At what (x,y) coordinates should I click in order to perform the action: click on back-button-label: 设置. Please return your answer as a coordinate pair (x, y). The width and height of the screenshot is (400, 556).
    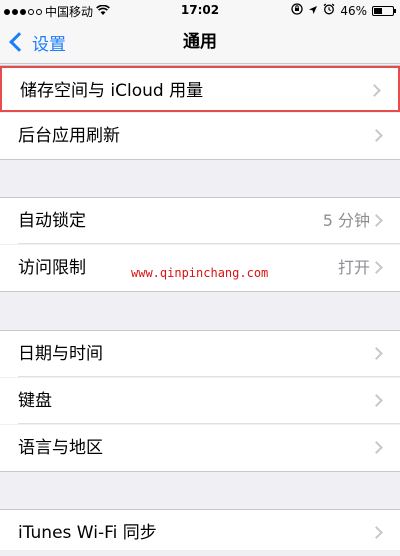
    Looking at the image, I should click on (49, 44).